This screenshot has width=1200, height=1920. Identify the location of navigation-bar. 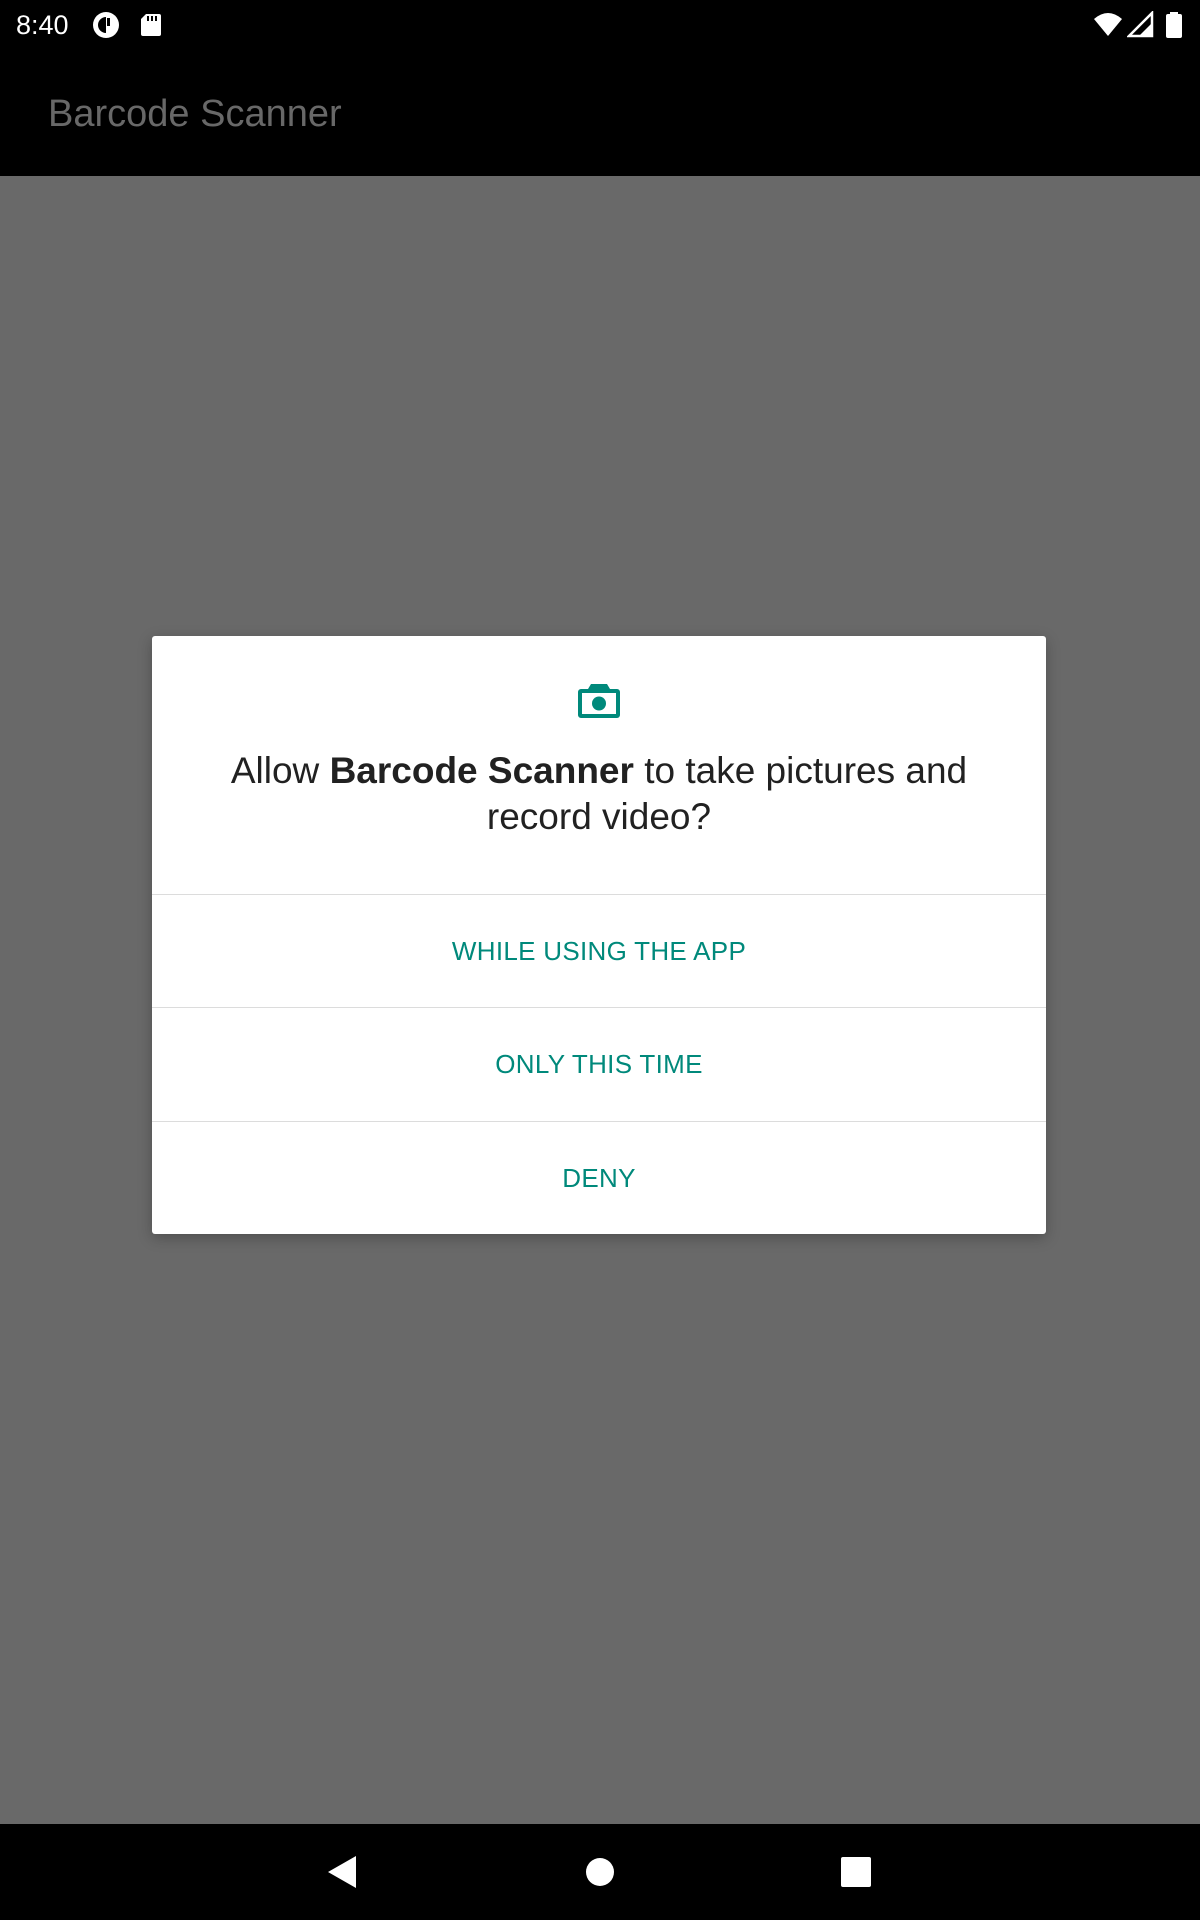
(600, 1872).